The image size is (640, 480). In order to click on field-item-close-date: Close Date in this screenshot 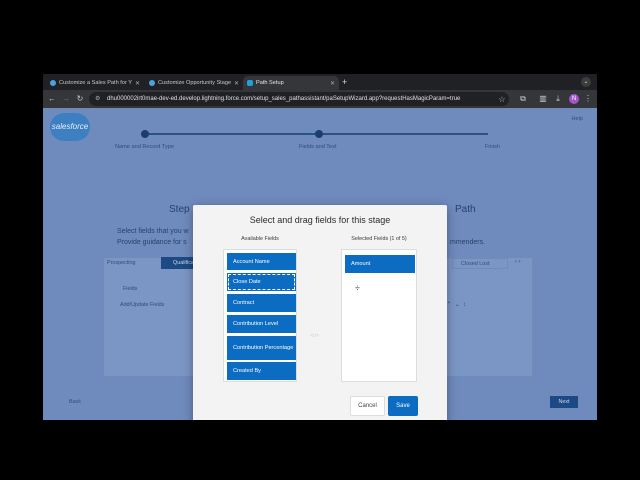, I will do `click(261, 282)`.